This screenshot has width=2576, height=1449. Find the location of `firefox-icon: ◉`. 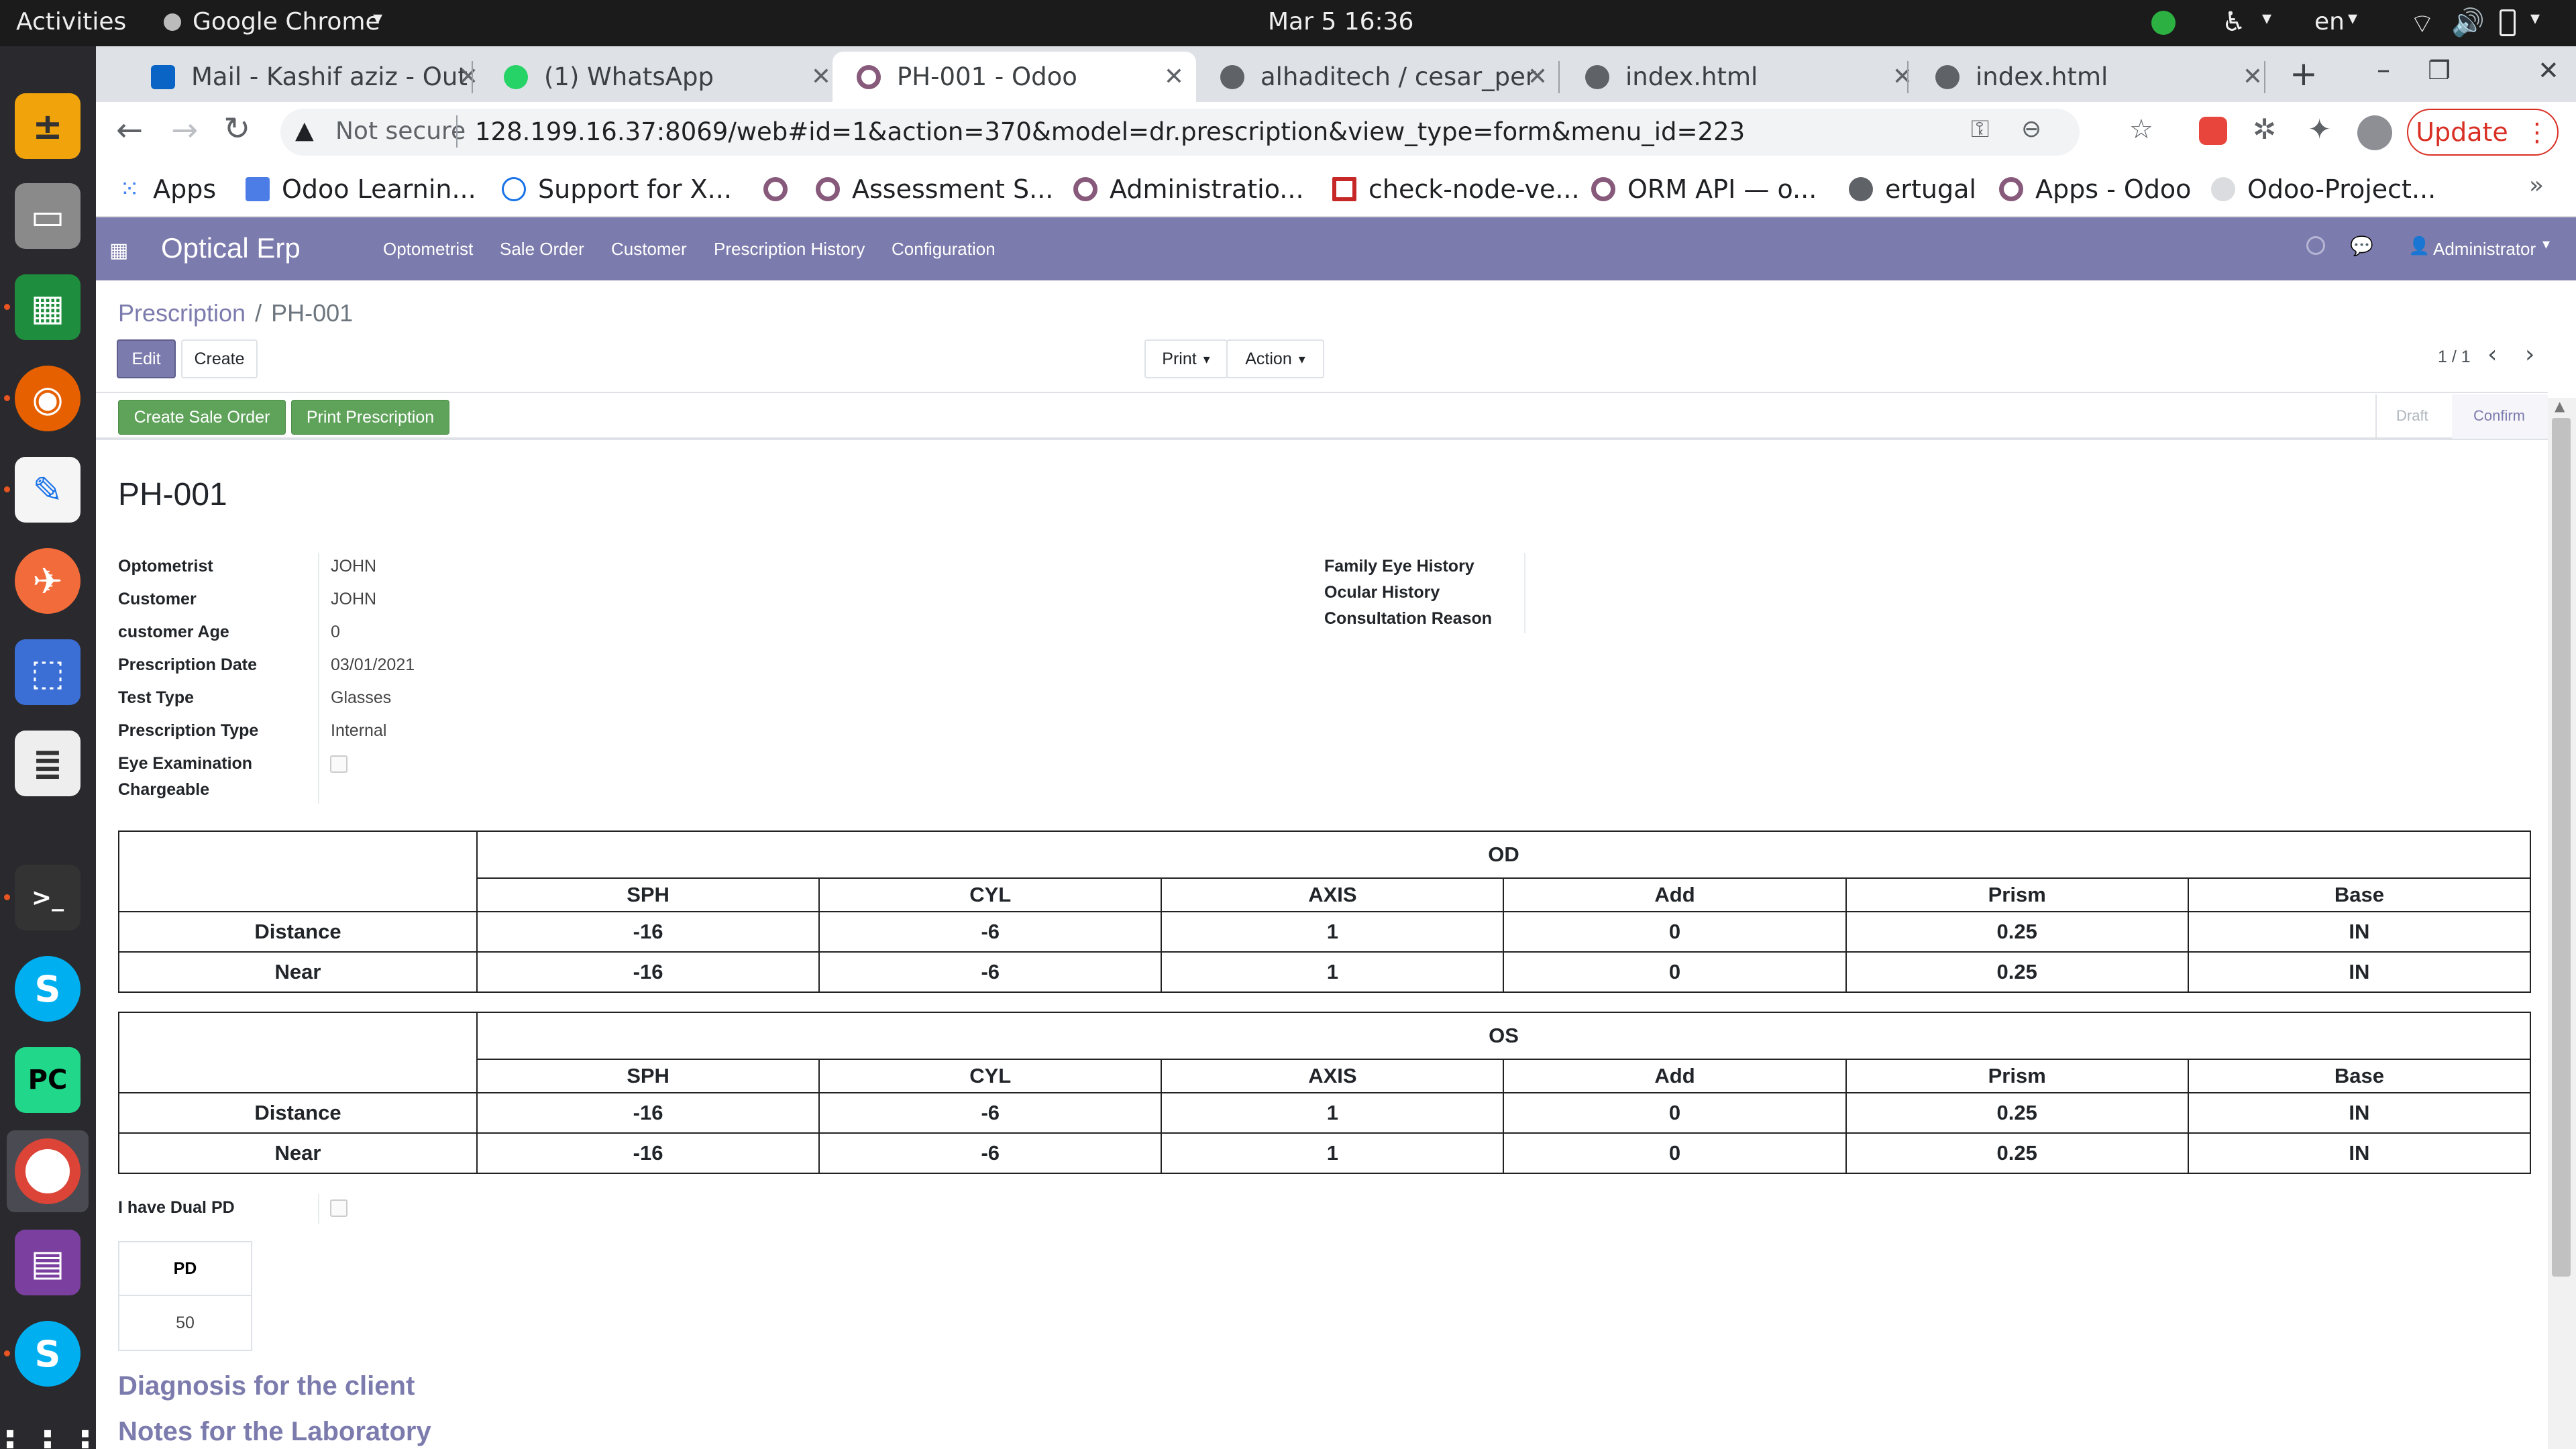

firefox-icon: ◉ is located at coordinates (47, 398).